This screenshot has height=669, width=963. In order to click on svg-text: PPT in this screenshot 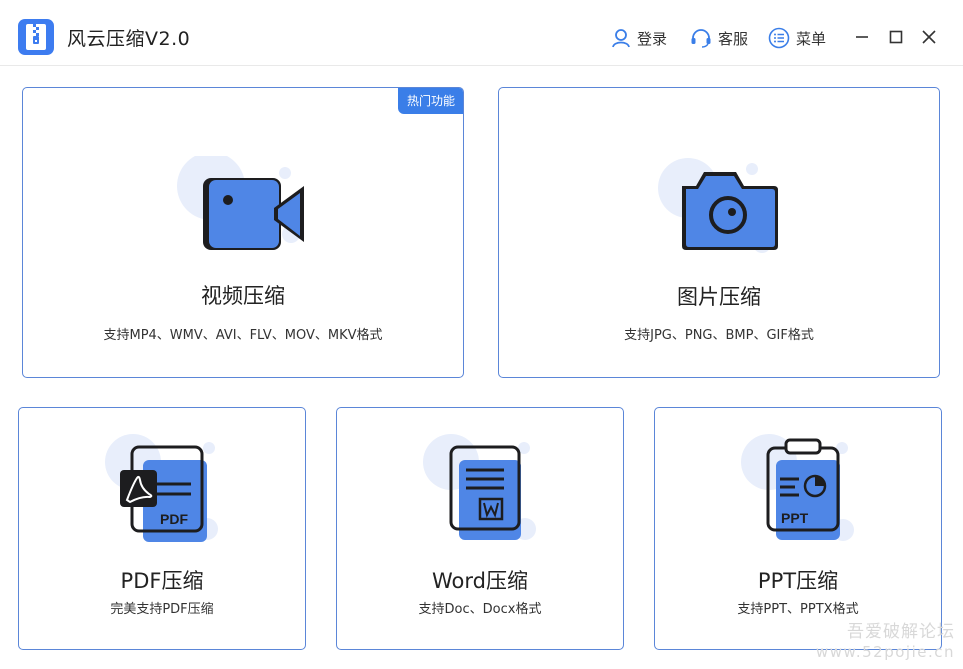, I will do `click(795, 518)`.